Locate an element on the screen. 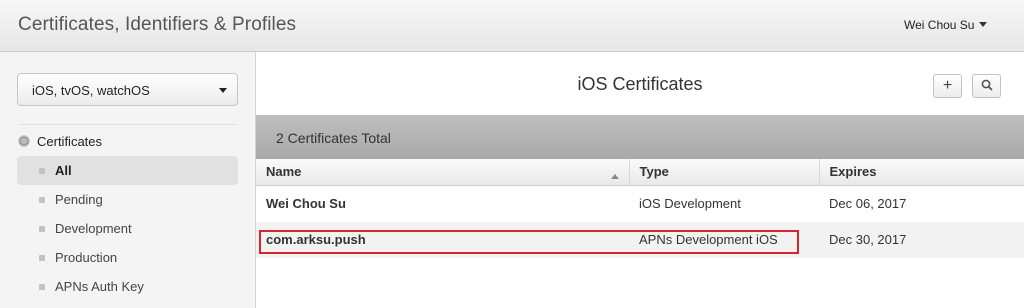  sort-ascending-icon is located at coordinates (614, 177).